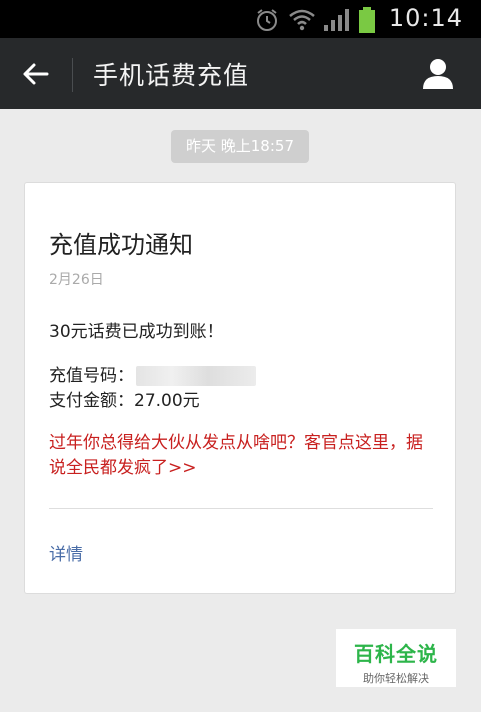 The height and width of the screenshot is (712, 481). I want to click on title-separator, so click(72, 75).